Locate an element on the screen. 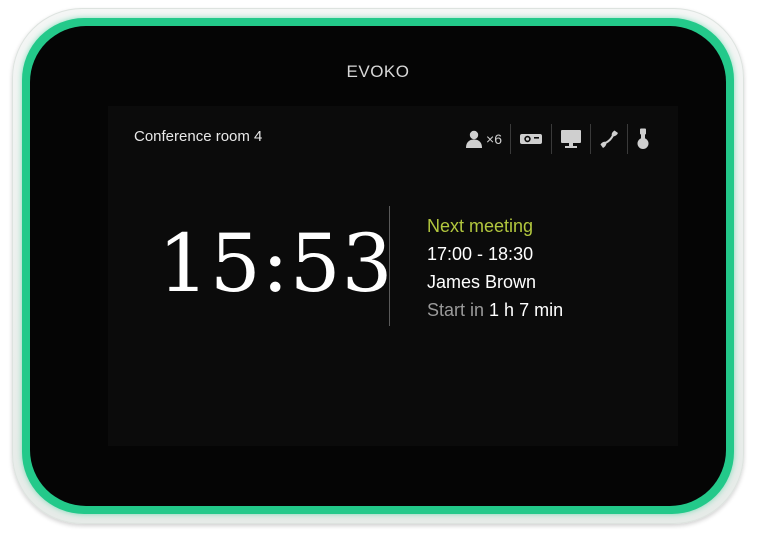  amenities-bar: ×6 is located at coordinates (557, 139).